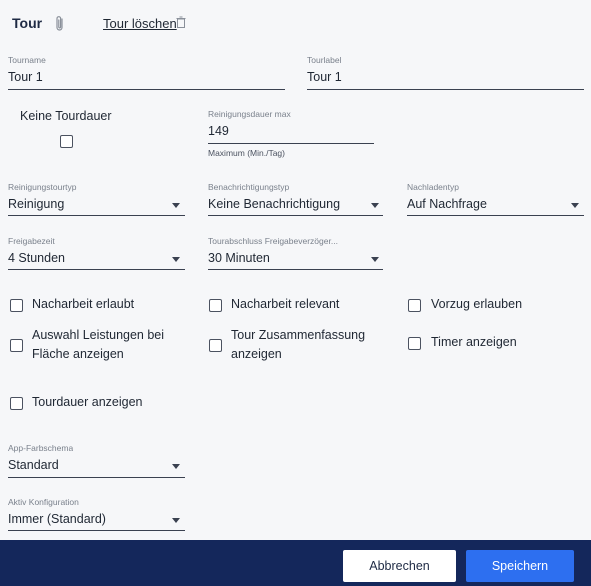  Describe the element at coordinates (25, 77) in the screenshot. I see `tourname-input: Tour 1` at that location.